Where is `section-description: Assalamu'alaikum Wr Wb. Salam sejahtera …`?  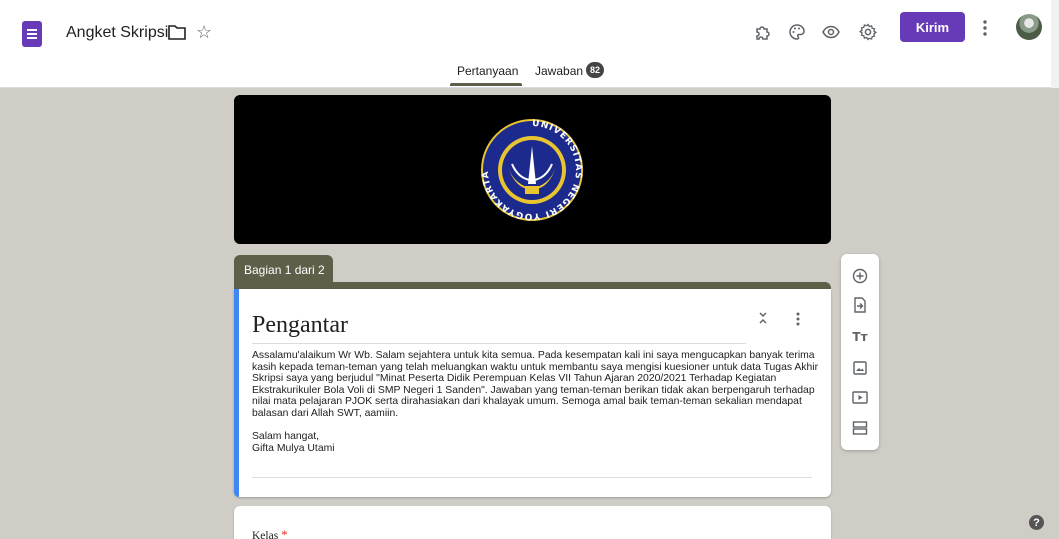
section-description: Assalamu'alaikum Wr Wb. Salam sejahtera … is located at coordinates (536, 402).